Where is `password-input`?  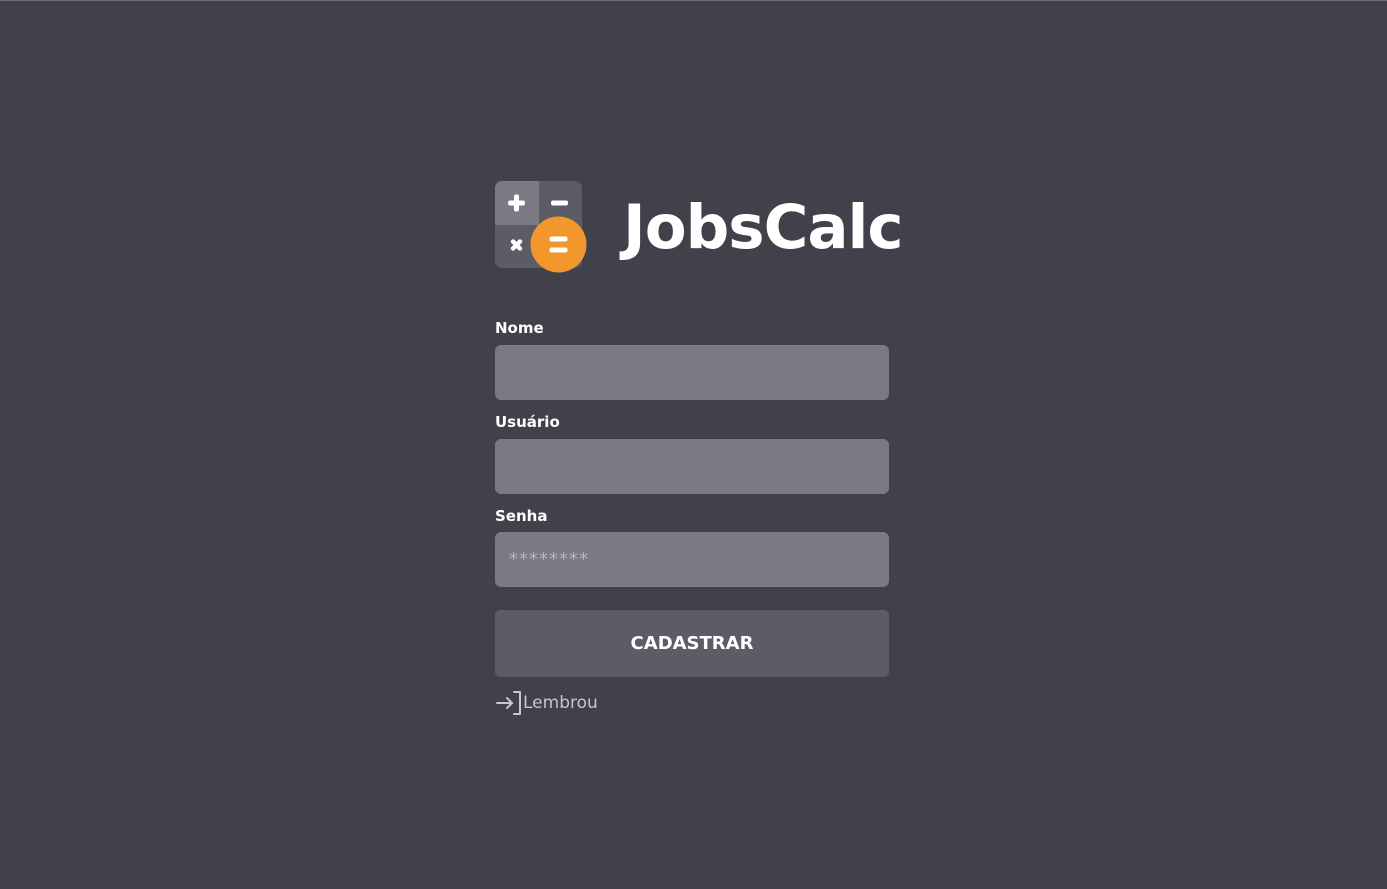 password-input is located at coordinates (692, 559).